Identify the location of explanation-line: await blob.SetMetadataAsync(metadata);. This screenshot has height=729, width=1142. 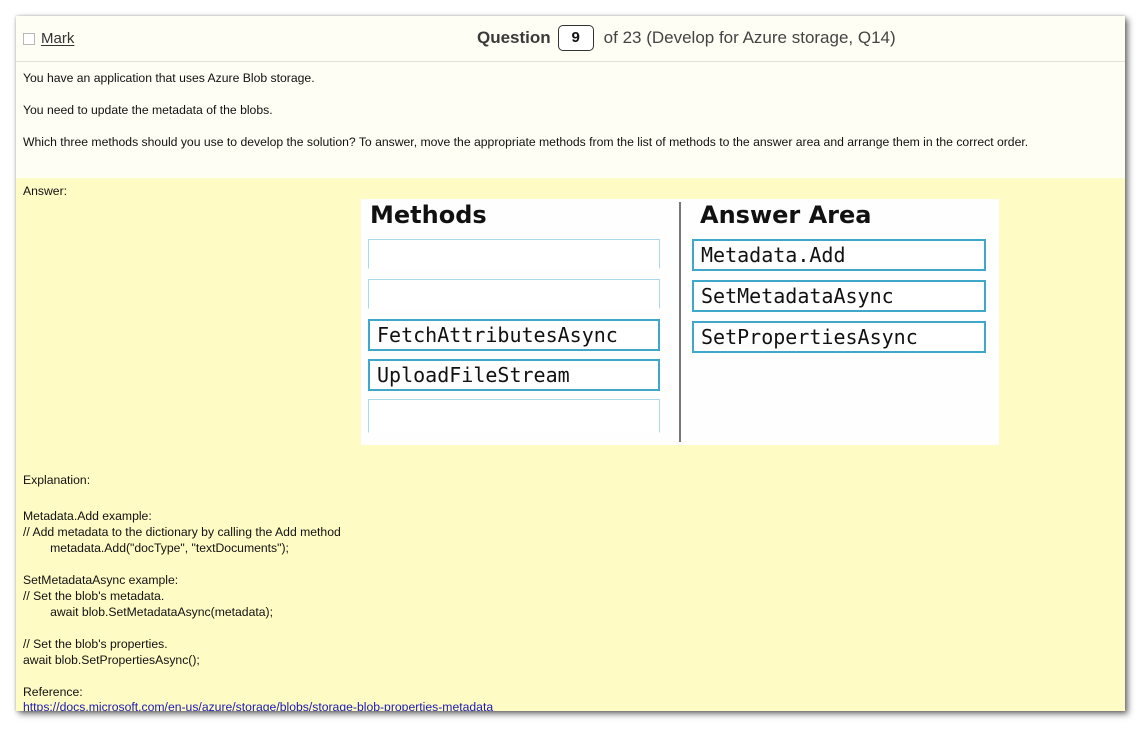
(148, 612).